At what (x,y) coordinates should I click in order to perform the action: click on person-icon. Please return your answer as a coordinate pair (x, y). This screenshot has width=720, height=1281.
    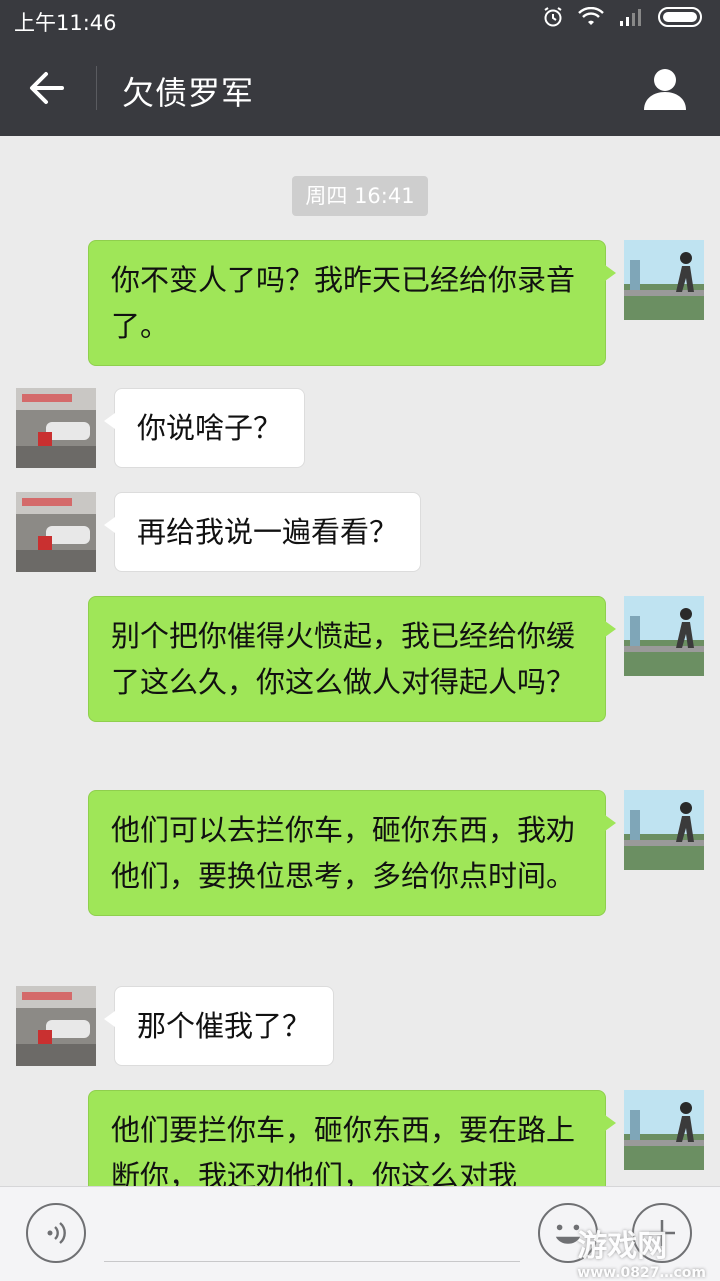
    Looking at the image, I should click on (665, 89).